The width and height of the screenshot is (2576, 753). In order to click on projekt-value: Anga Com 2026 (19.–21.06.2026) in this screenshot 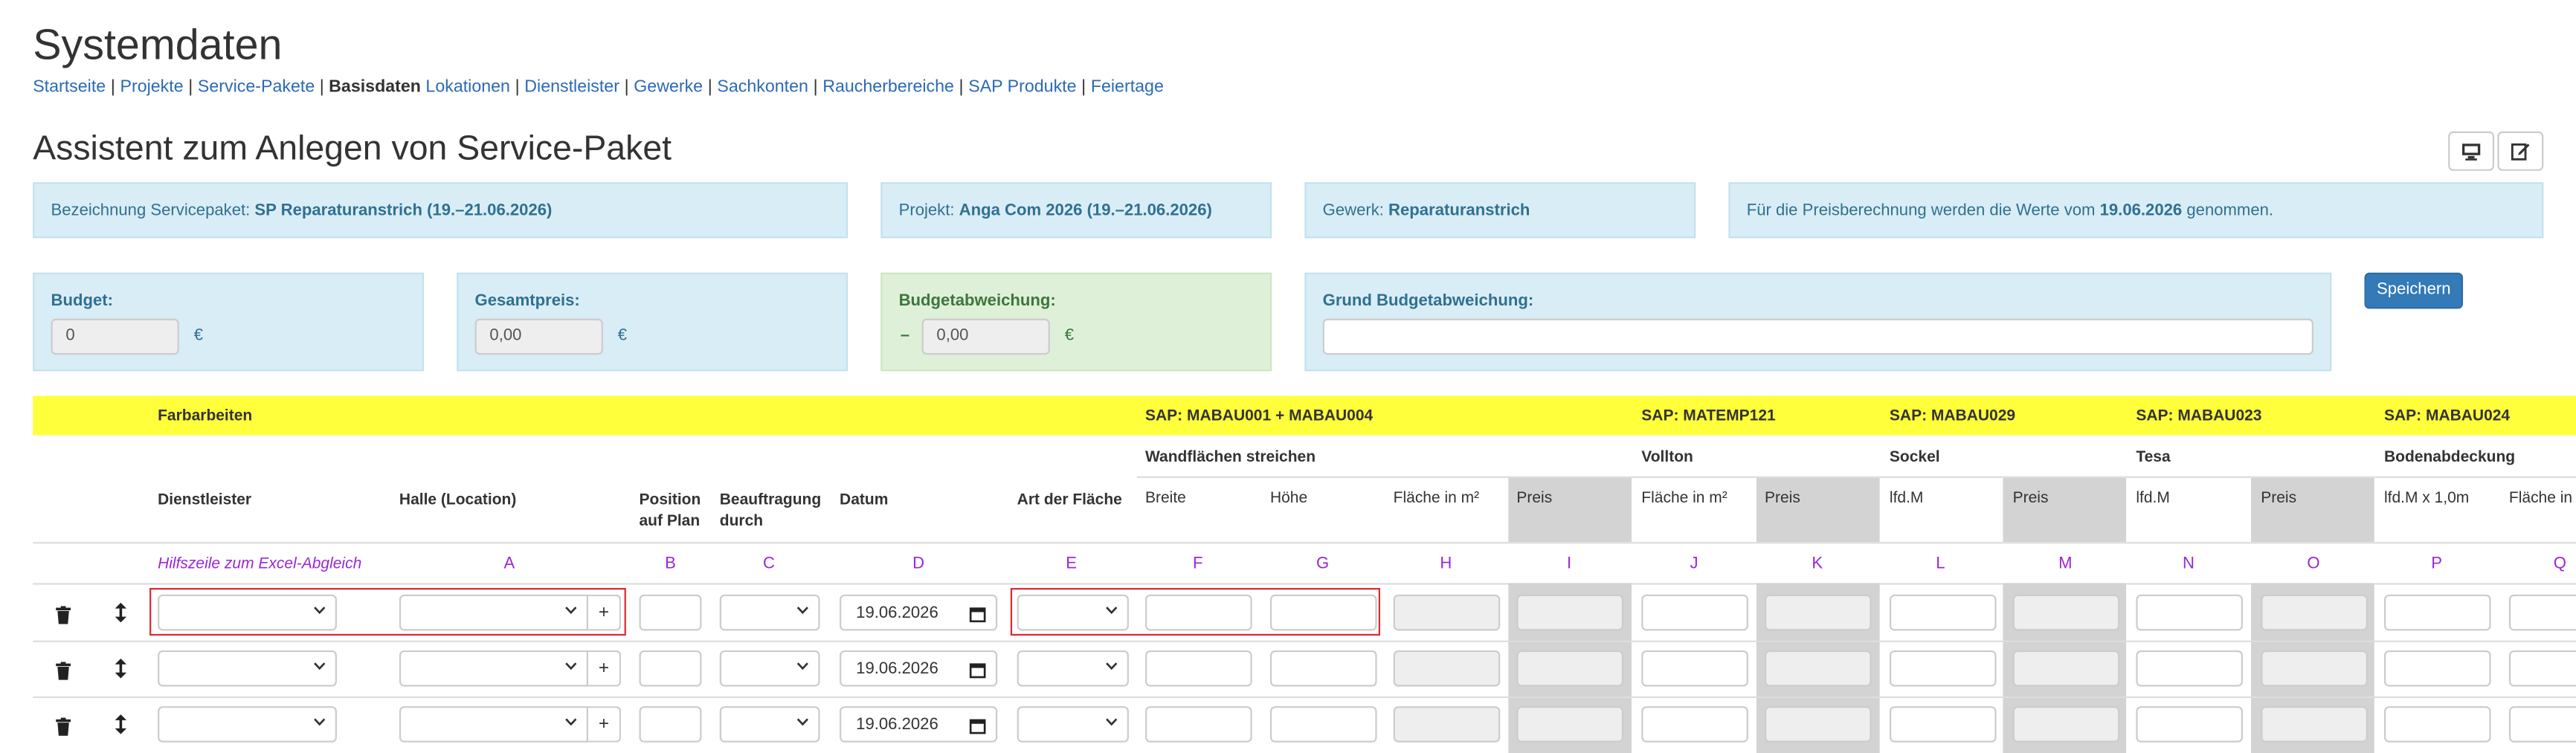, I will do `click(1085, 210)`.